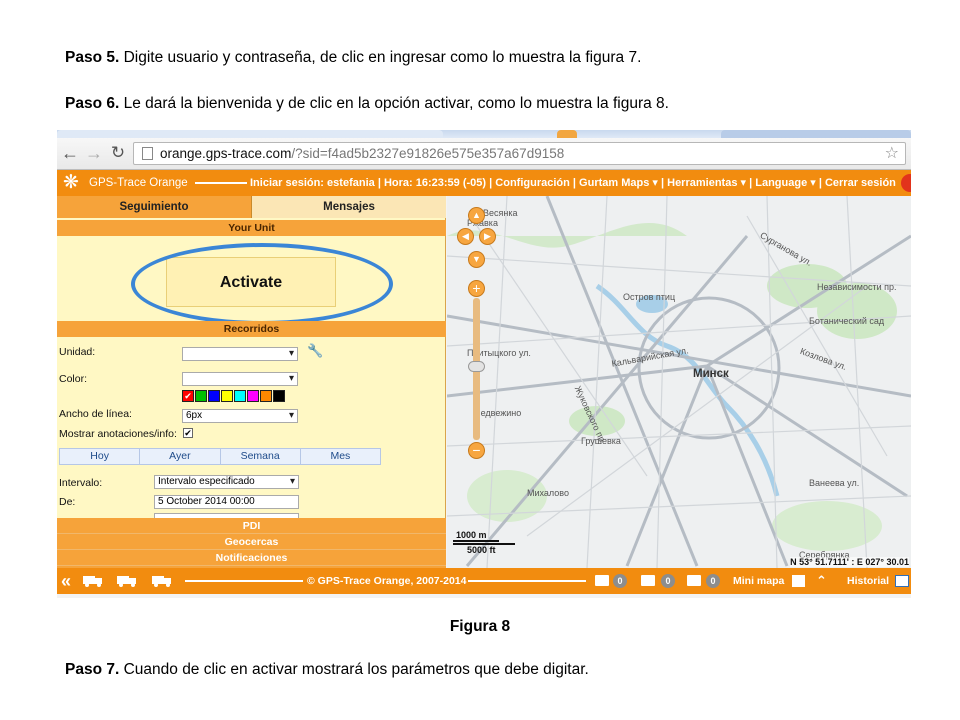 The height and width of the screenshot is (720, 960). I want to click on history-link: Historial, so click(868, 581).